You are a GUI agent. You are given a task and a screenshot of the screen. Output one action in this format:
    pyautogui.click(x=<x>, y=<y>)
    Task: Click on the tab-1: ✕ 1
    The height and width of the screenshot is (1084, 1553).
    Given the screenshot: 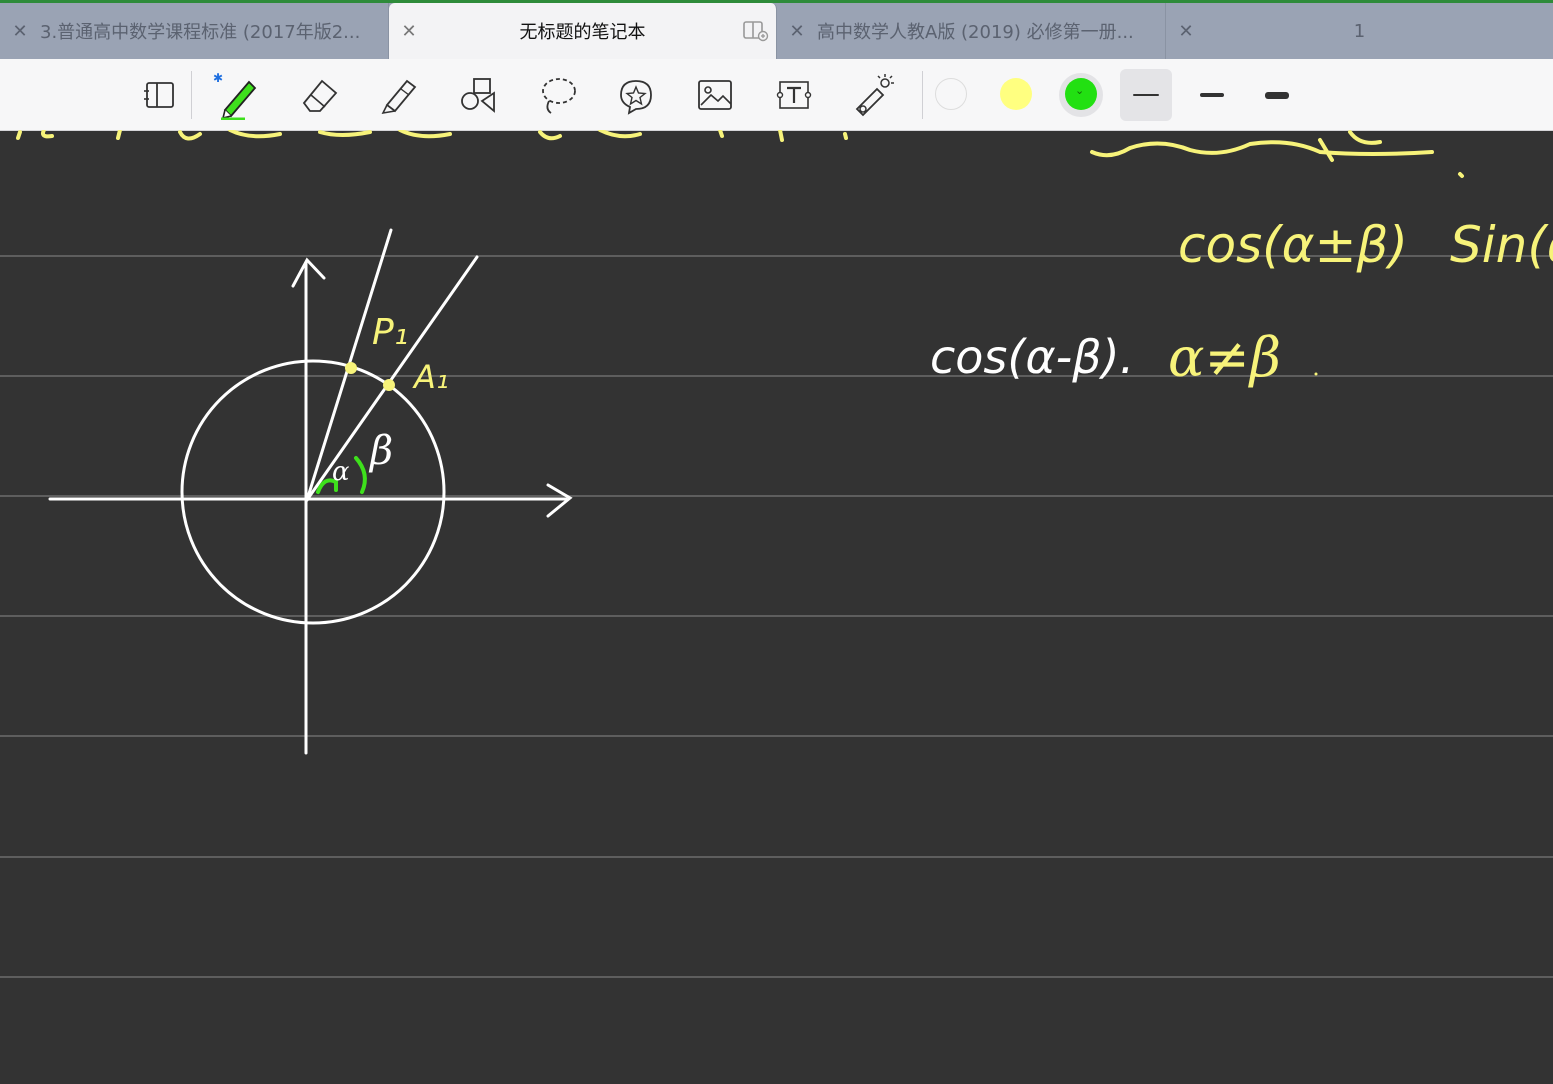 What is the action you would take?
    pyautogui.click(x=1359, y=31)
    